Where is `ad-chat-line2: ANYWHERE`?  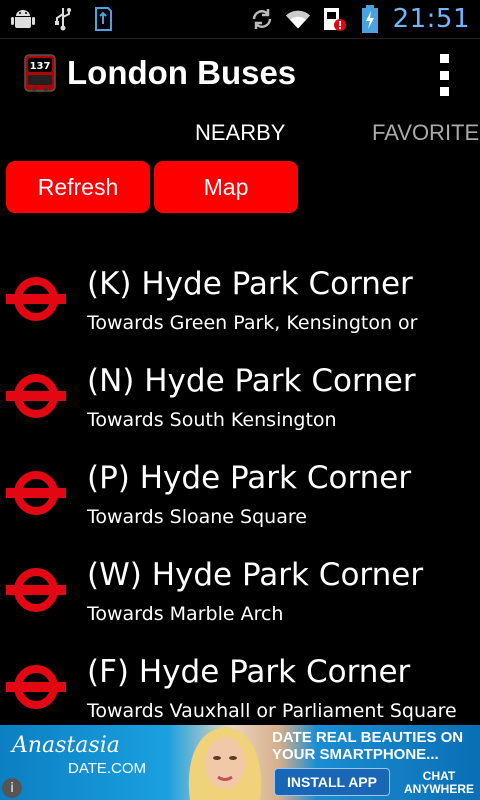 ad-chat-line2: ANYWHERE is located at coordinates (438, 789).